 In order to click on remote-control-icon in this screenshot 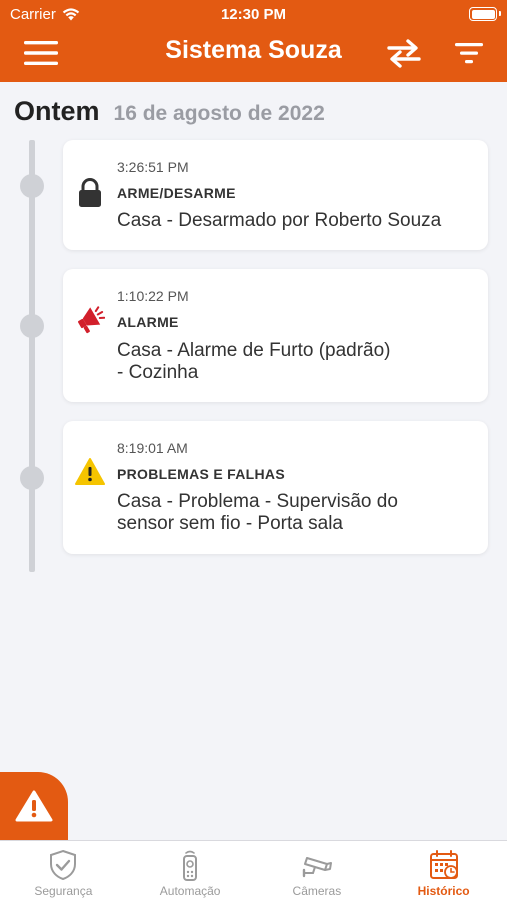, I will do `click(190, 865)`.